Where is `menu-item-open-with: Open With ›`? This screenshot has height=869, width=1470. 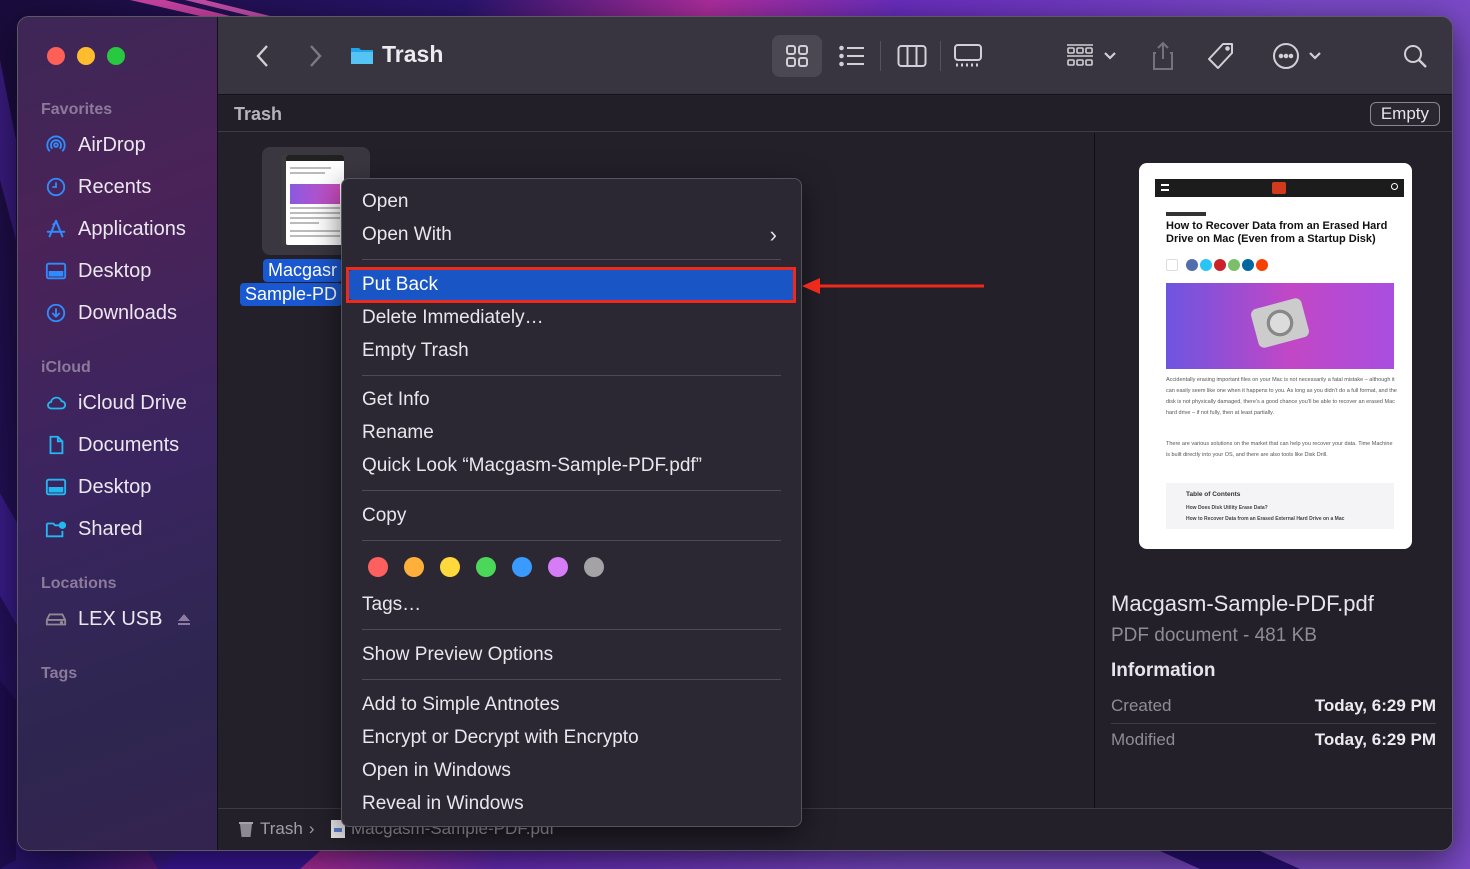
menu-item-open-with: Open With › is located at coordinates (571, 235).